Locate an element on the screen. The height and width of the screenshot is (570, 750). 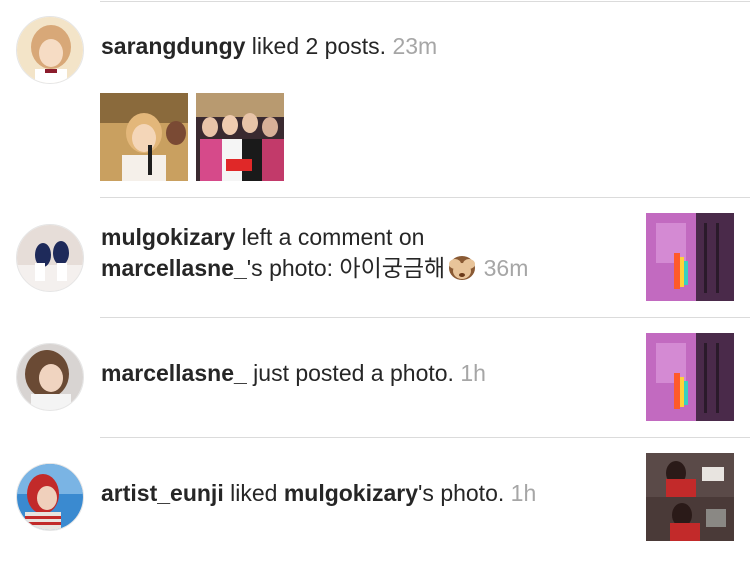
timestamp: 36m is located at coordinates (506, 268).